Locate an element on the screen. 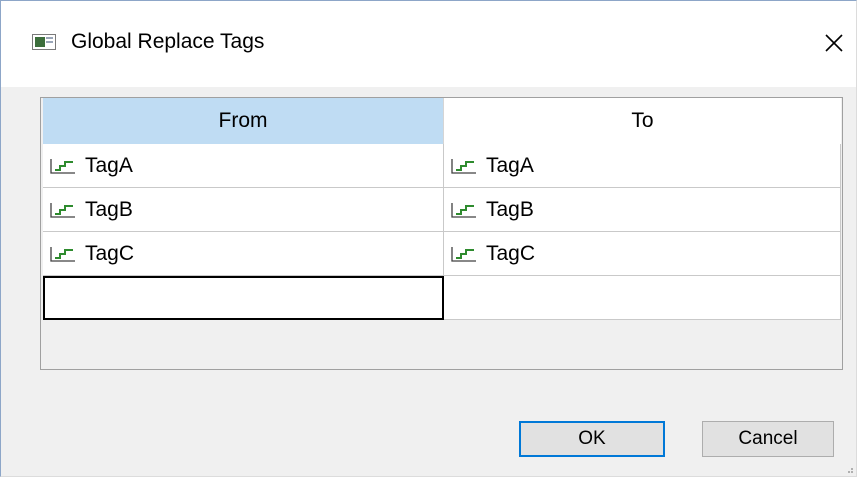  cancel-button-label: Cancel is located at coordinates (768, 438).